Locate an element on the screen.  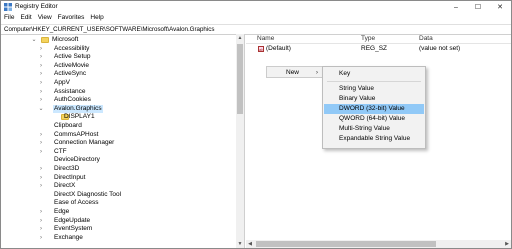
value-data: (value not set) is located at coordinates (440, 48).